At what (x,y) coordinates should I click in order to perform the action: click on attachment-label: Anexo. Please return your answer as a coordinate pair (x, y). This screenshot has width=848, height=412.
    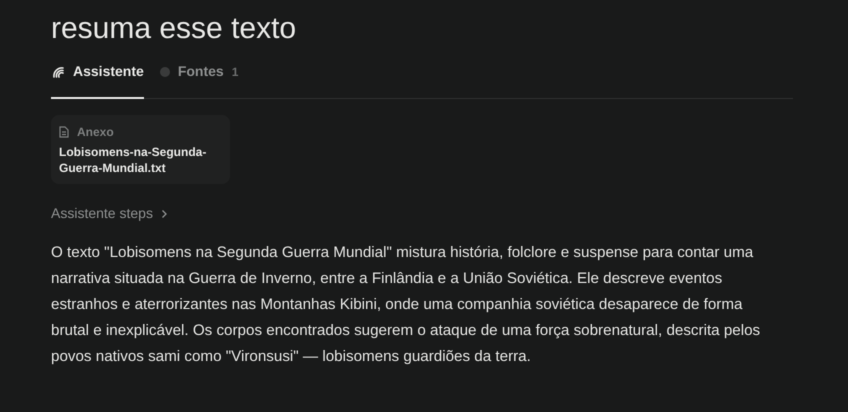
    Looking at the image, I should click on (95, 132).